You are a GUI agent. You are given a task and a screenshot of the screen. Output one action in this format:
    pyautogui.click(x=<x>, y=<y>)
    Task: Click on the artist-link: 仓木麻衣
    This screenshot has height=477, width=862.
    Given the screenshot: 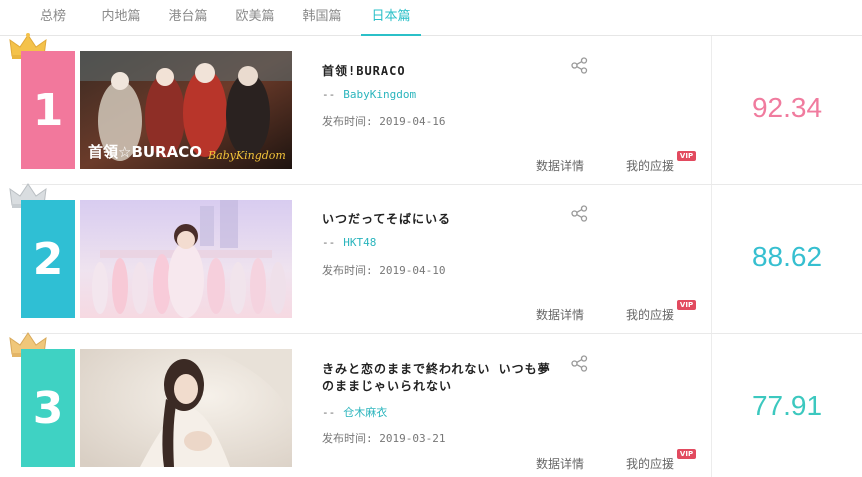 What is the action you would take?
    pyautogui.click(x=365, y=412)
    